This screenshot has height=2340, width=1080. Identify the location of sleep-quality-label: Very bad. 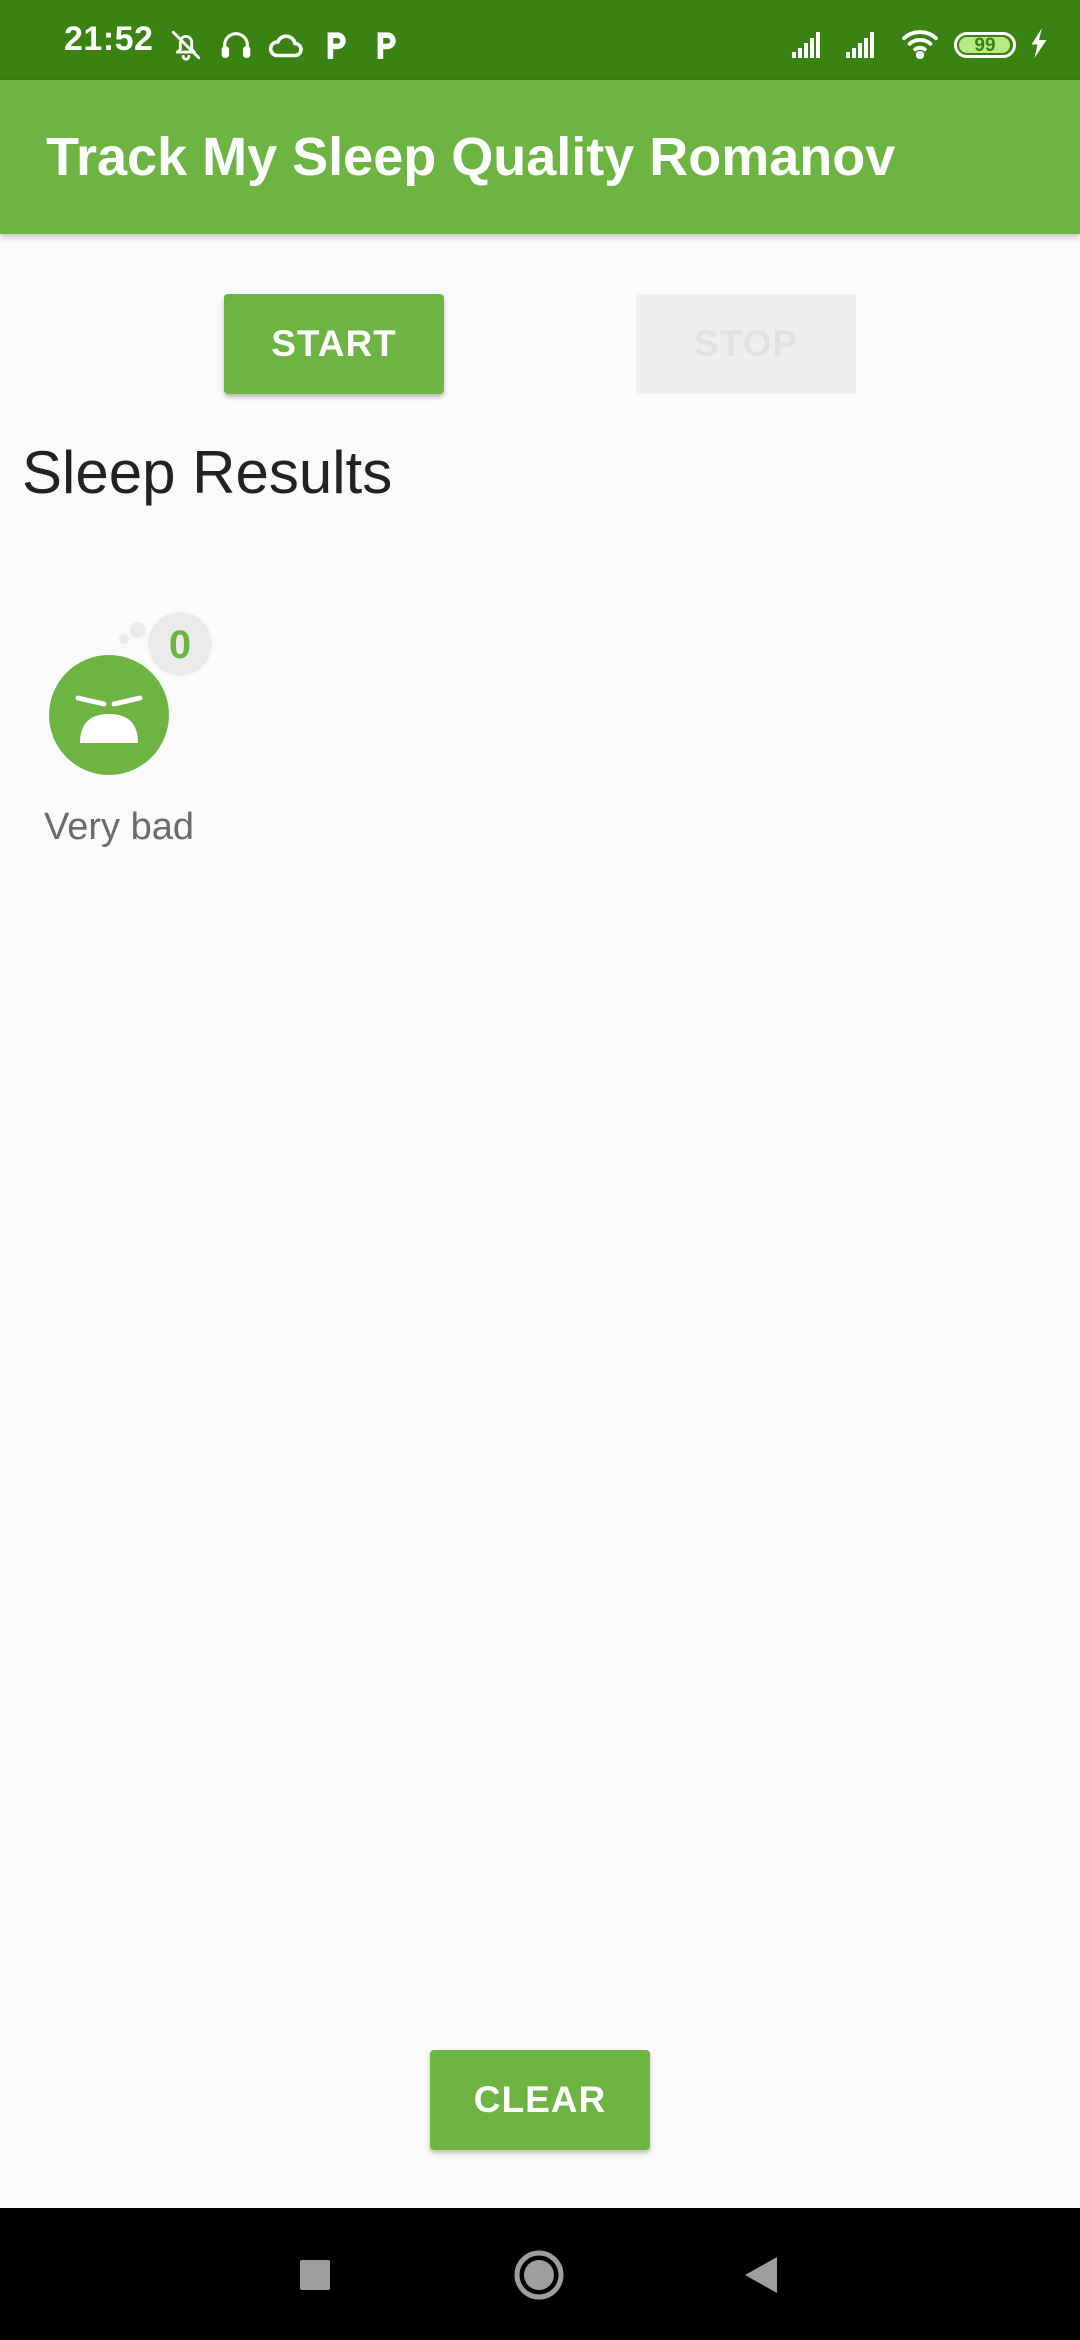
(119, 827).